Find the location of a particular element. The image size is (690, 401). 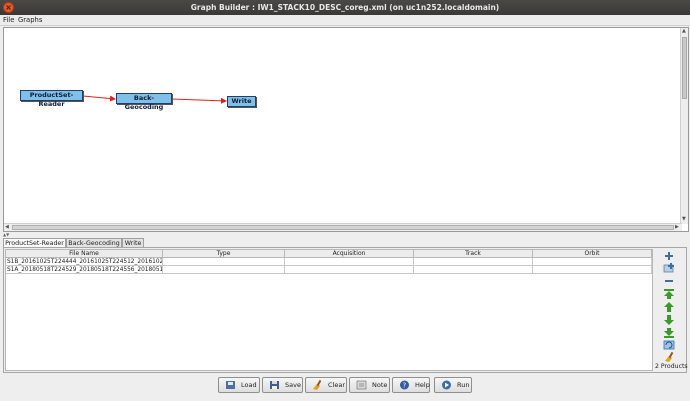

col-acquisition: Acquisition is located at coordinates (349, 254).